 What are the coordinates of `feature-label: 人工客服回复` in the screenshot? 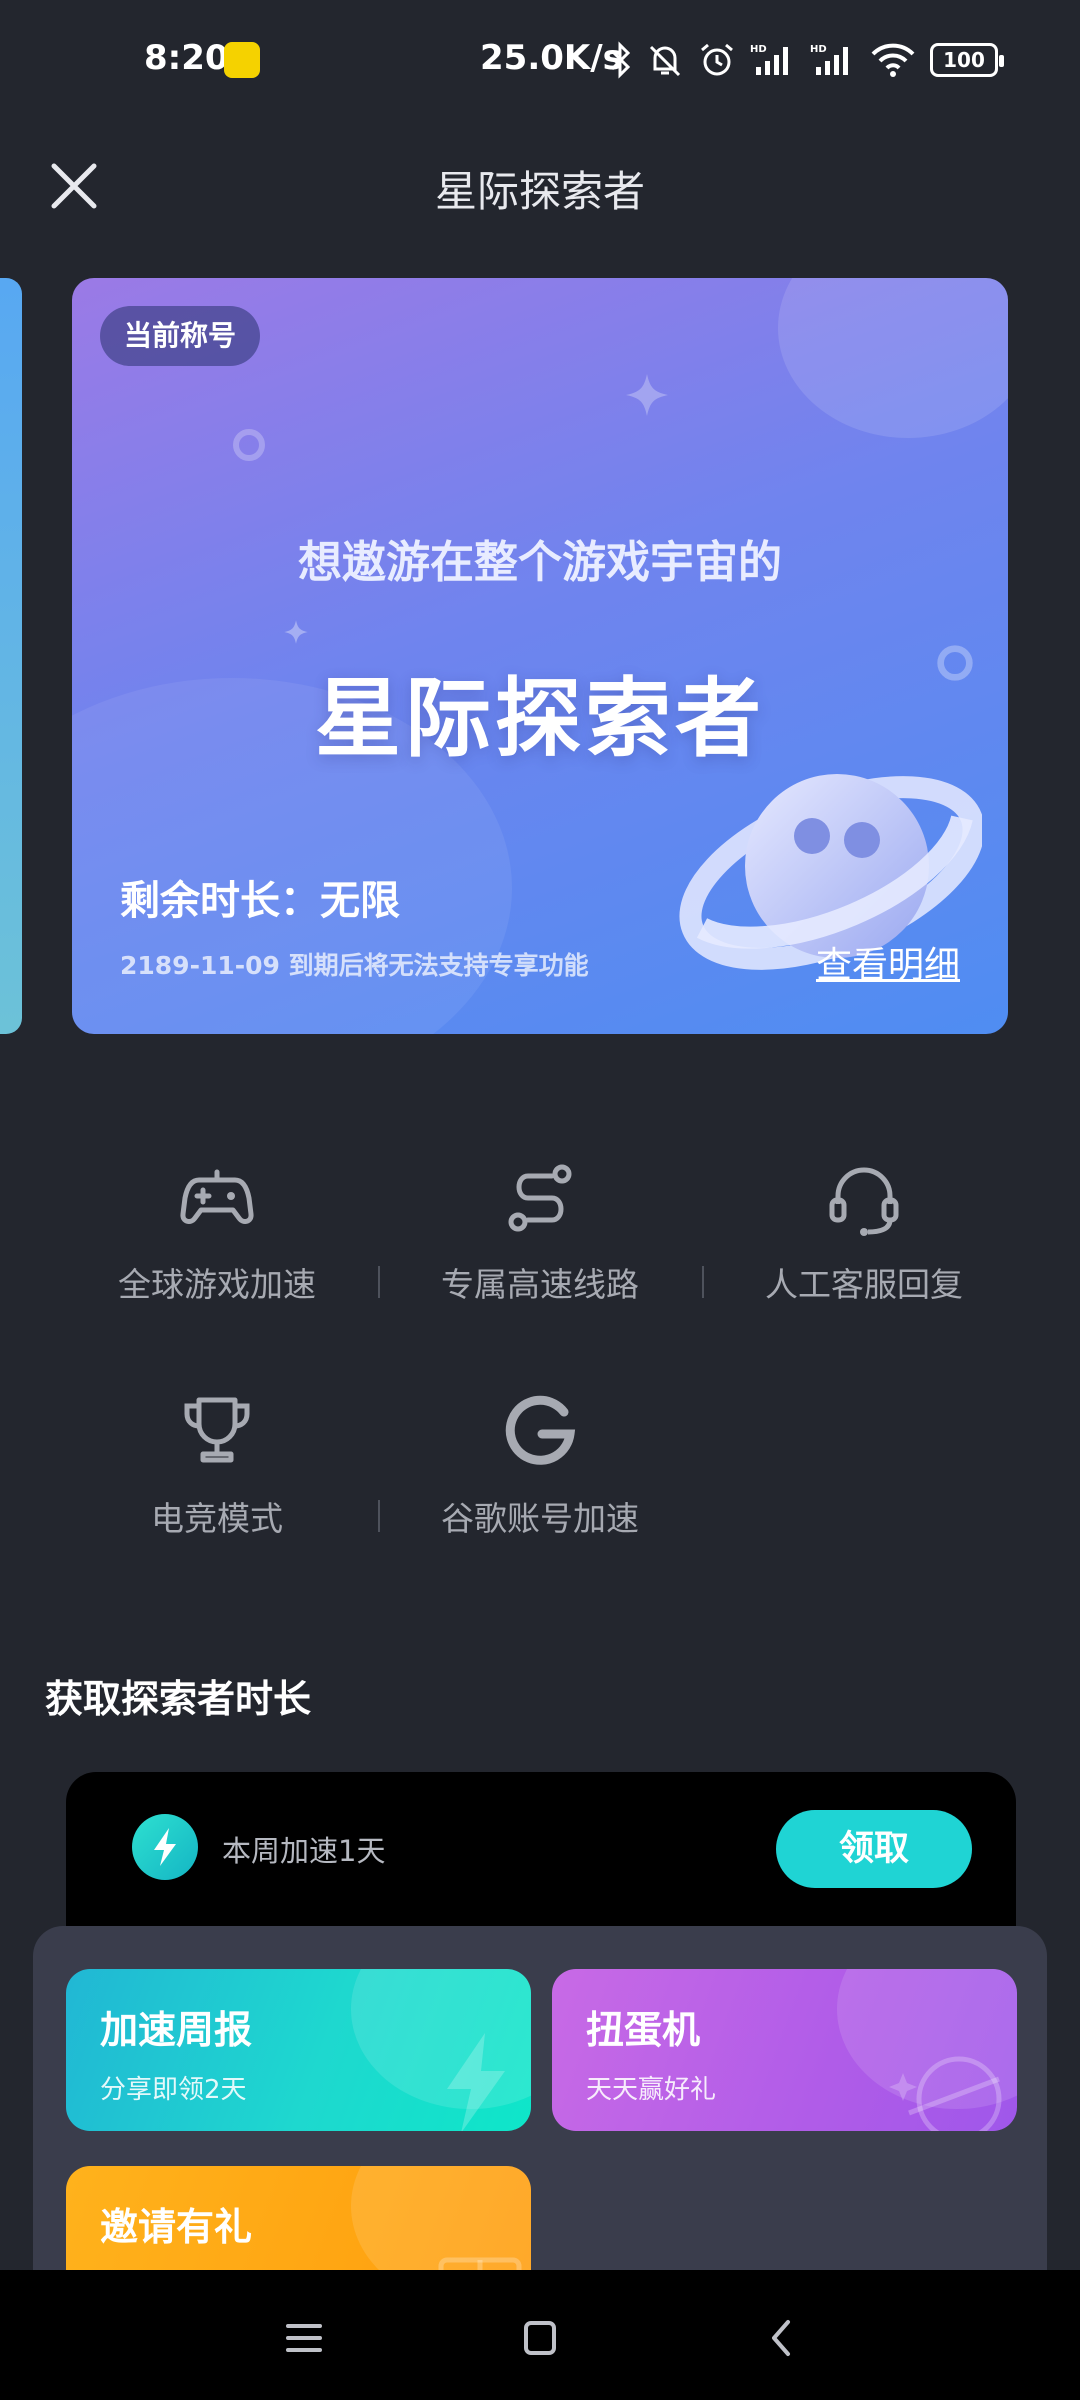 It's located at (864, 1284).